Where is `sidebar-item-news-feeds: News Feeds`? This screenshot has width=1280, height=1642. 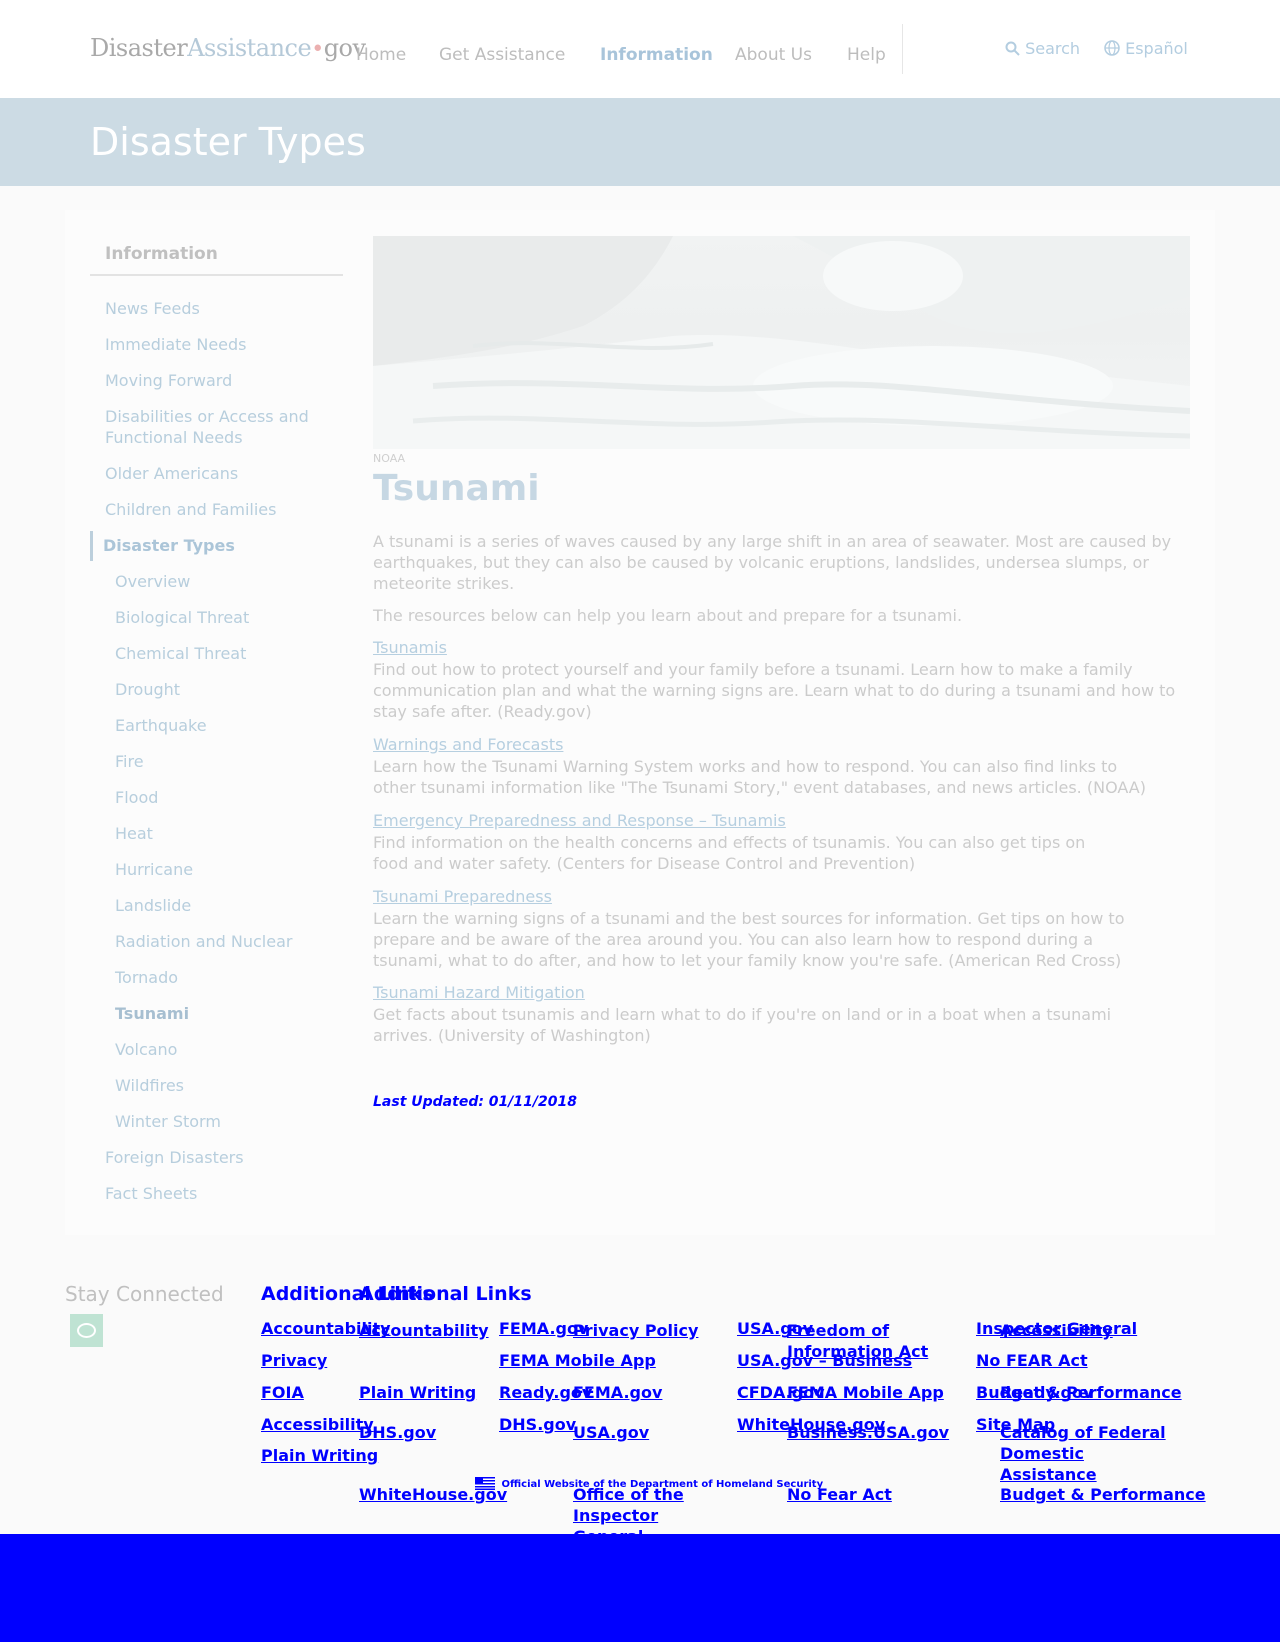 sidebar-item-news-feeds: News Feeds is located at coordinates (220, 308).